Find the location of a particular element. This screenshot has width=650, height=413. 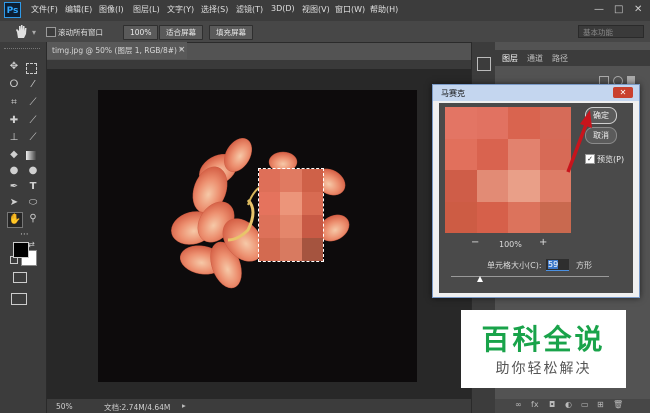

menu-type: 文字(Y) is located at coordinates (180, 9).